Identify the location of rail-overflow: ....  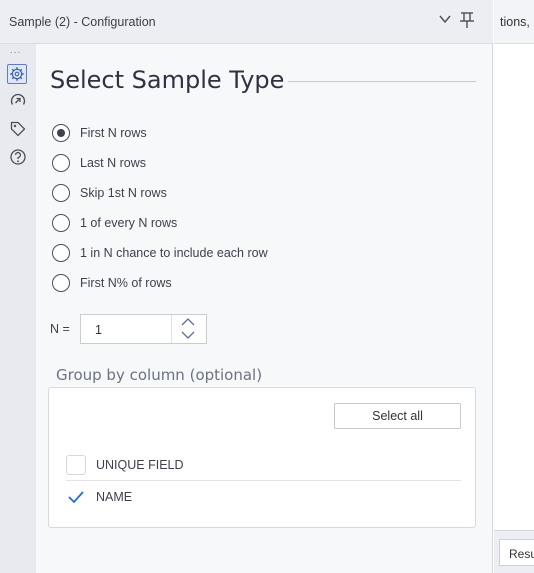
(15, 51).